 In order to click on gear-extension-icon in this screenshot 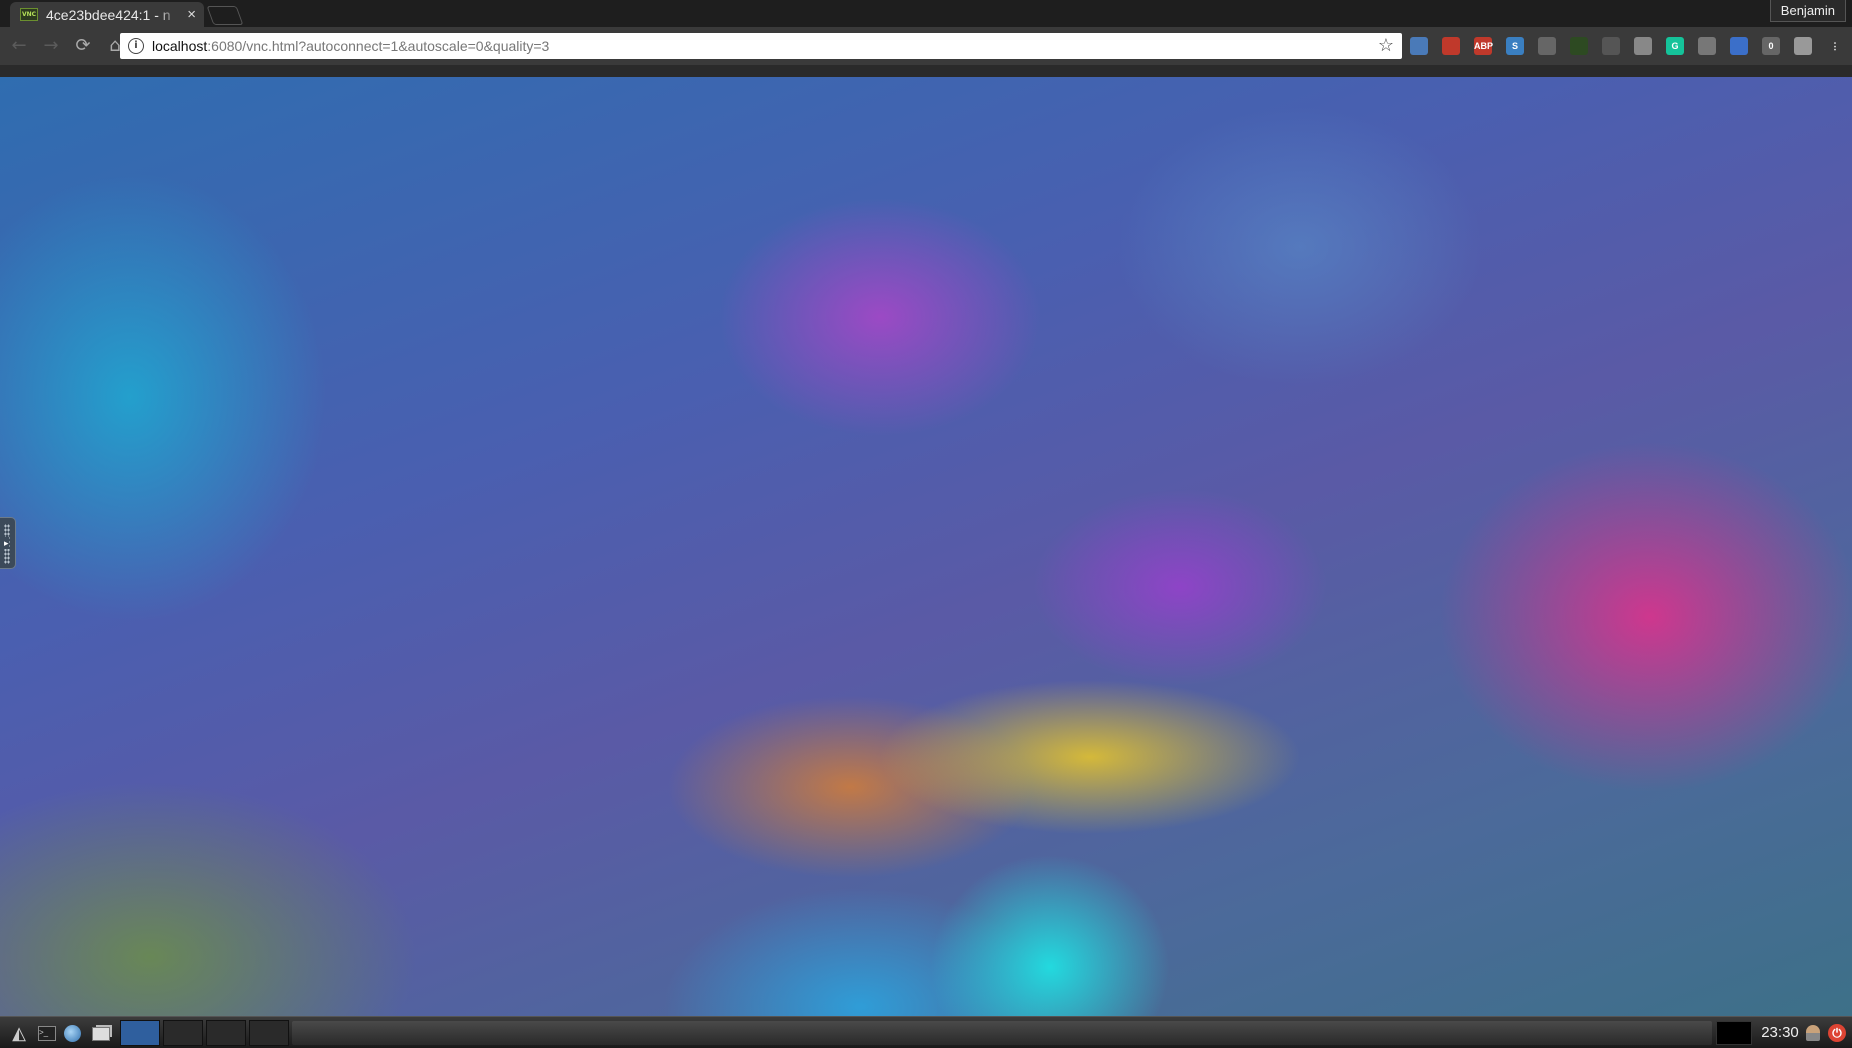, I will do `click(1547, 46)`.